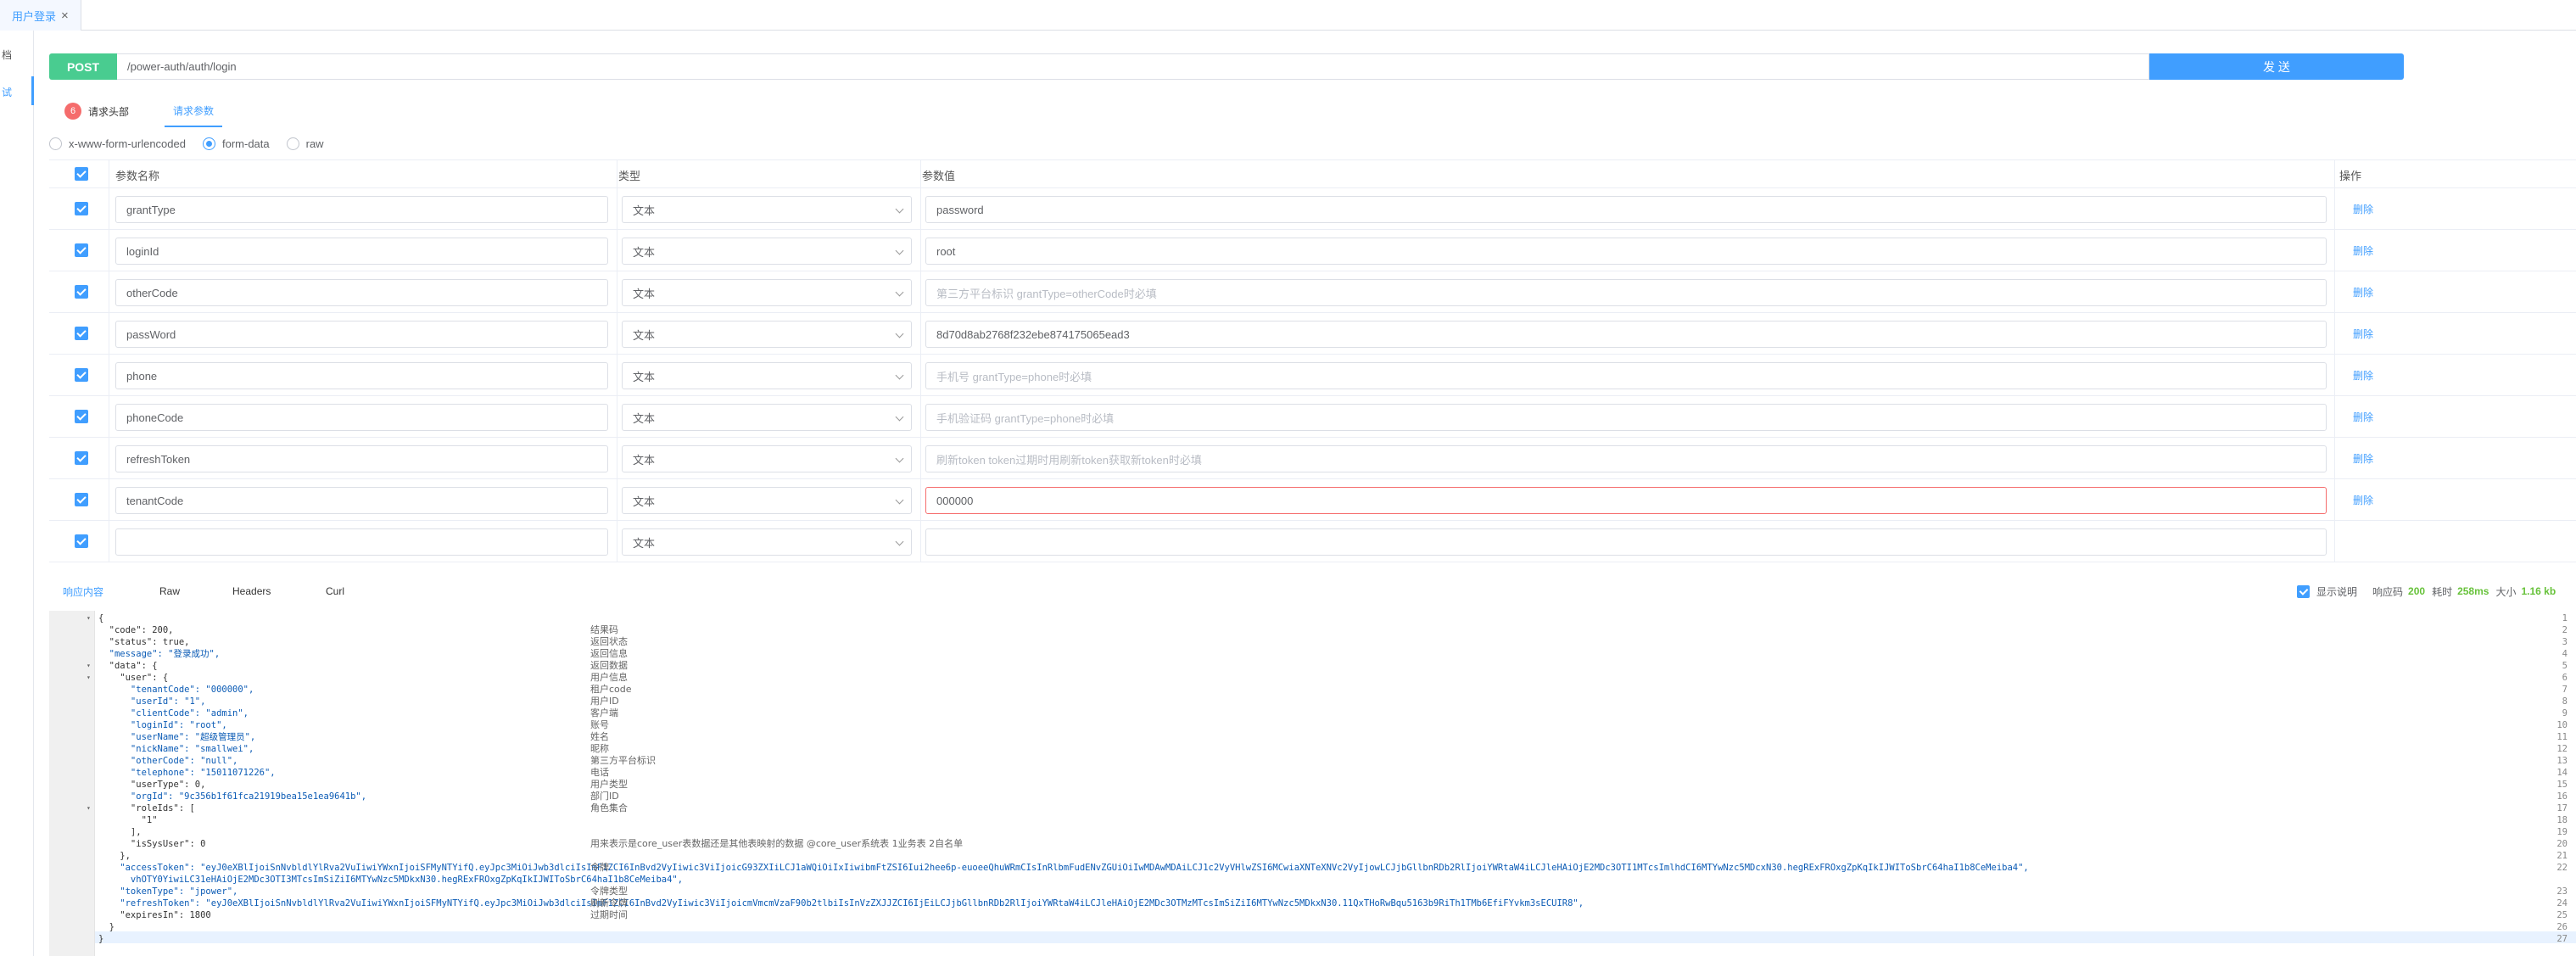 Image resolution: width=2576 pixels, height=956 pixels. Describe the element at coordinates (335, 591) in the screenshot. I see `tab-response-curl: Curl` at that location.